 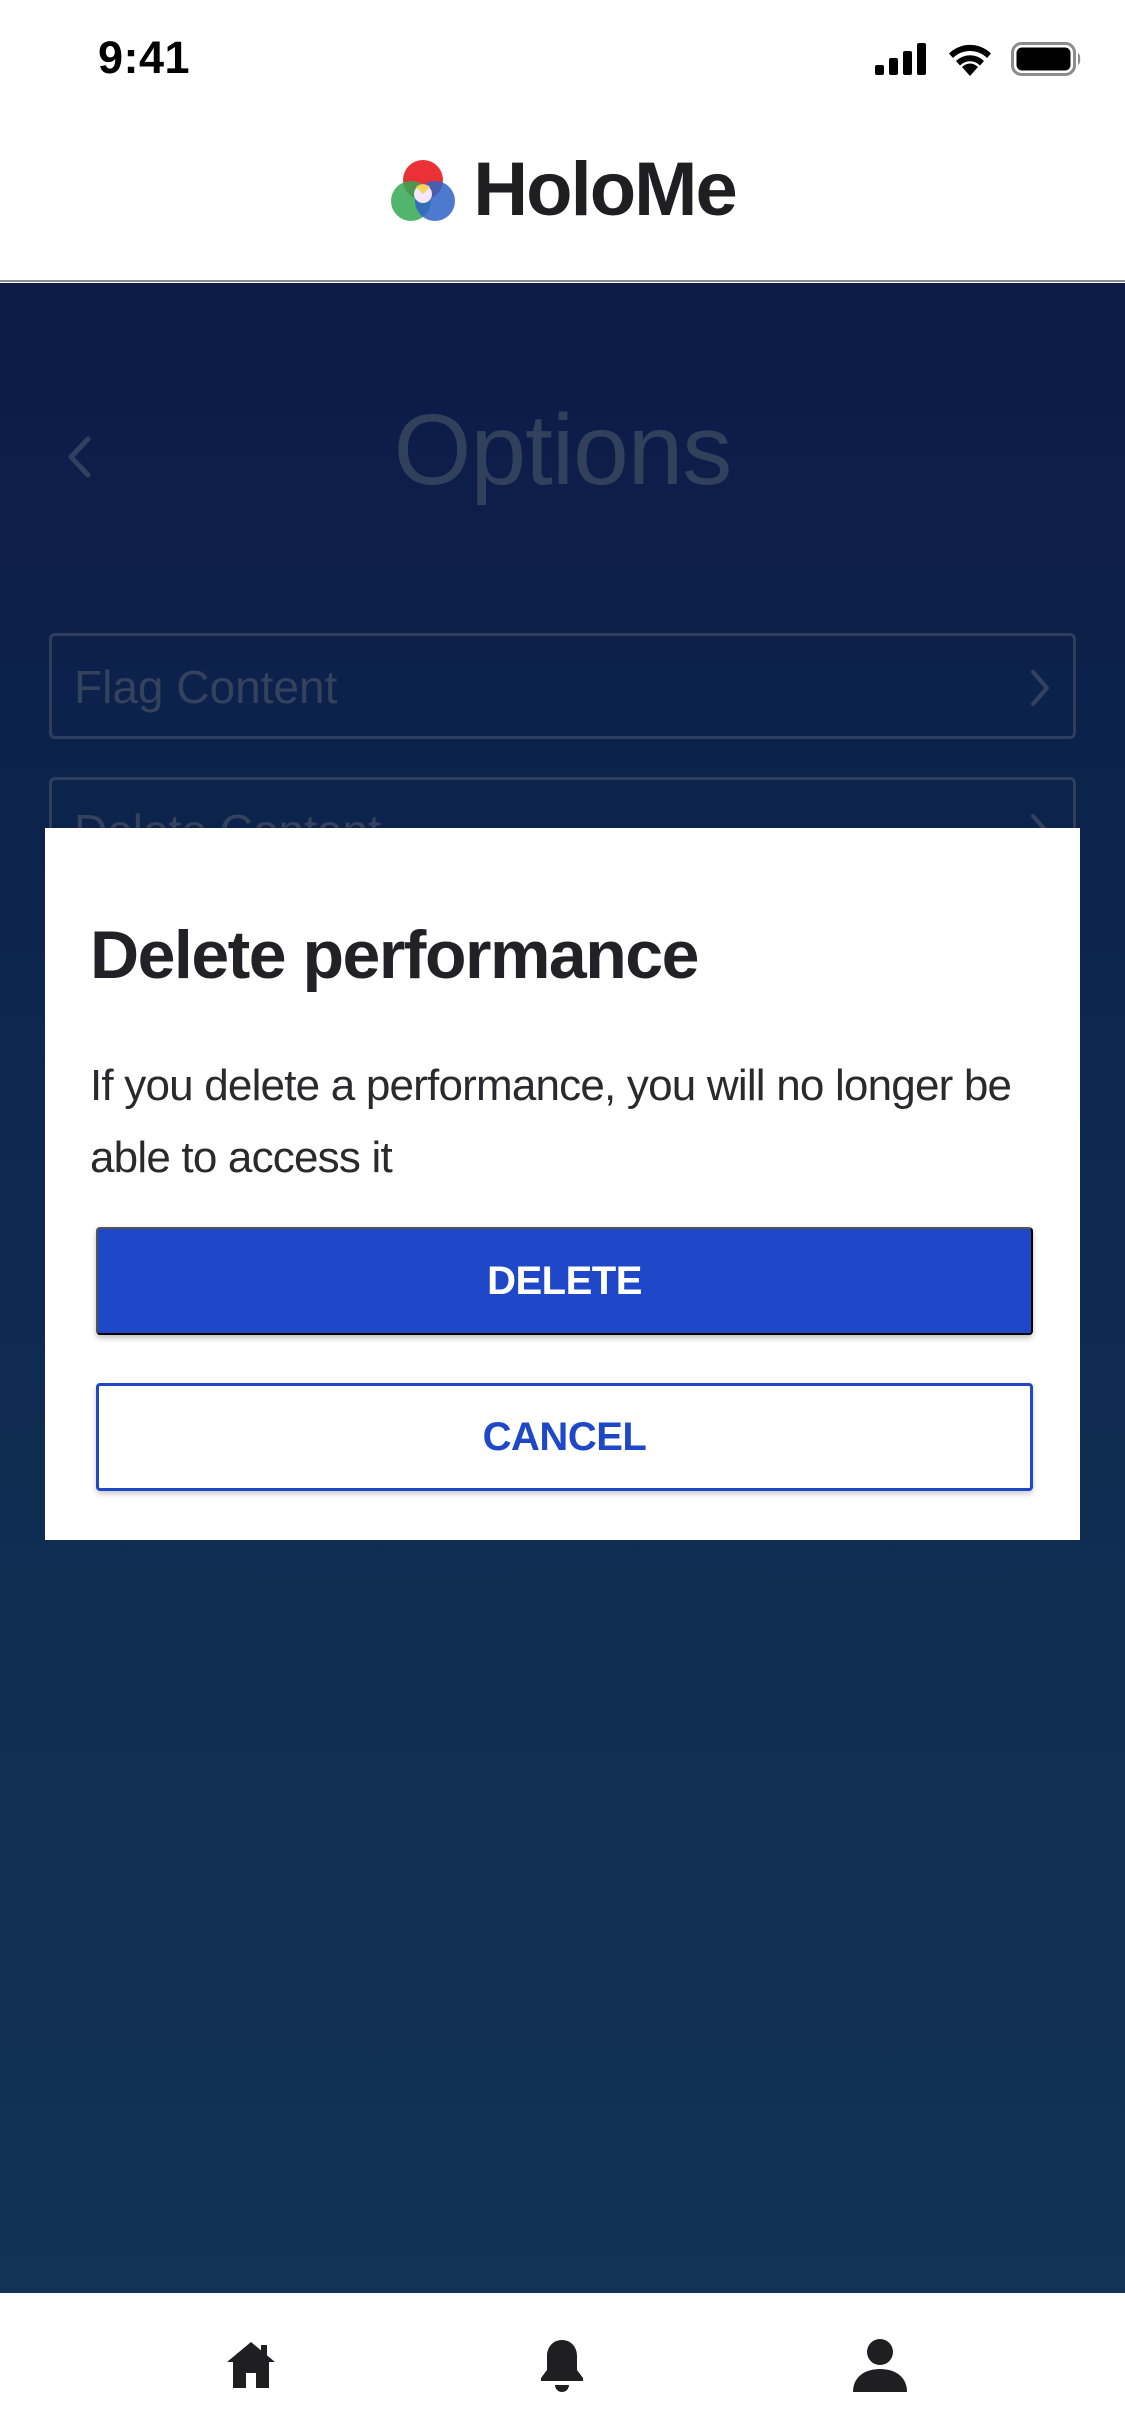 I want to click on home-icon, so click(x=251, y=2365).